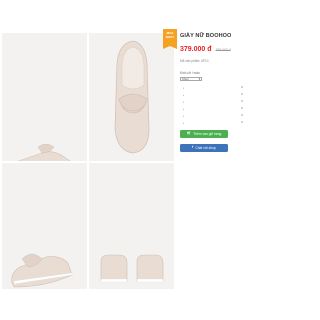  I want to click on old-price: 759.000 đ, so click(223, 50).